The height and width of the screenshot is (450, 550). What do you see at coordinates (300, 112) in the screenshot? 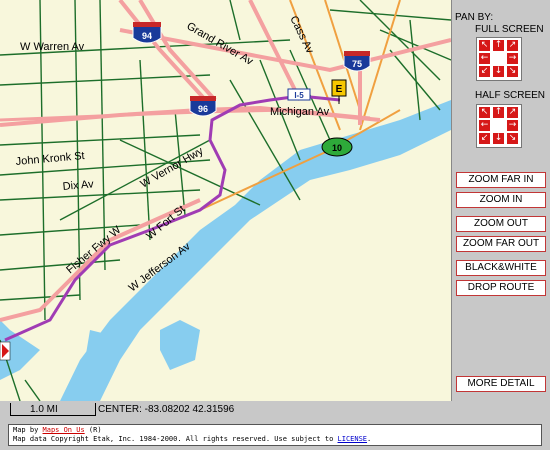
I see `label-michigan: Michigan Av` at bounding box center [300, 112].